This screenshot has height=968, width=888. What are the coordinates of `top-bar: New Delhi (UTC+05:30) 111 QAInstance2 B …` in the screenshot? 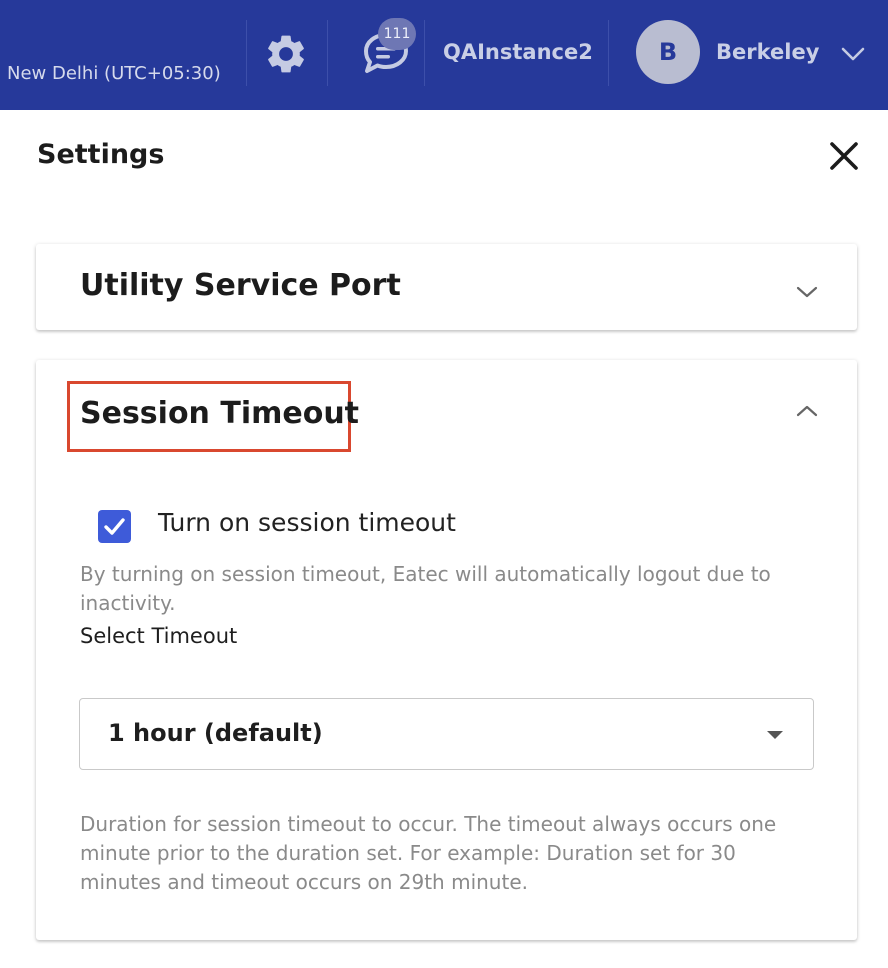 It's located at (444, 55).